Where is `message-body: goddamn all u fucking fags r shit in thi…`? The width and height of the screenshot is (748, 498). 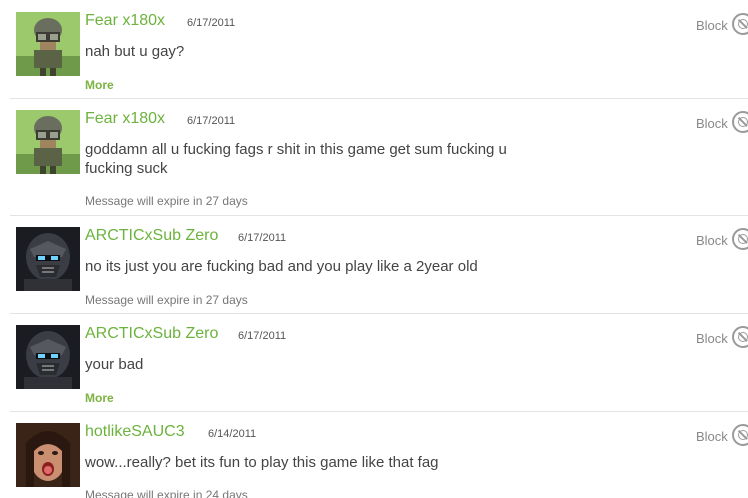
message-body: goddamn all u fucking fags r shit in thi… is located at coordinates (296, 159).